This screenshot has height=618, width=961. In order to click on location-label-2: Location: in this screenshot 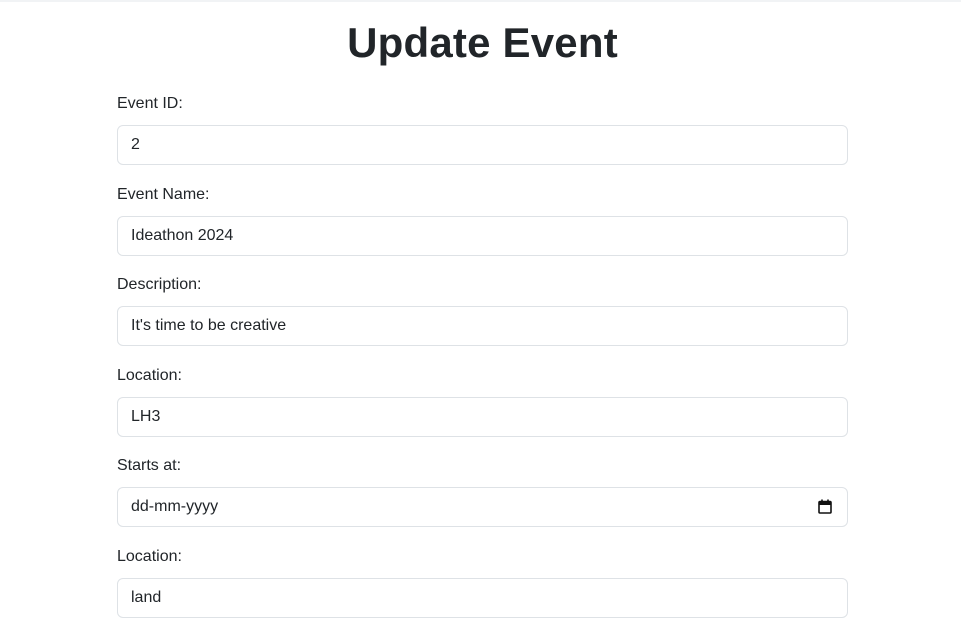, I will do `click(149, 556)`.